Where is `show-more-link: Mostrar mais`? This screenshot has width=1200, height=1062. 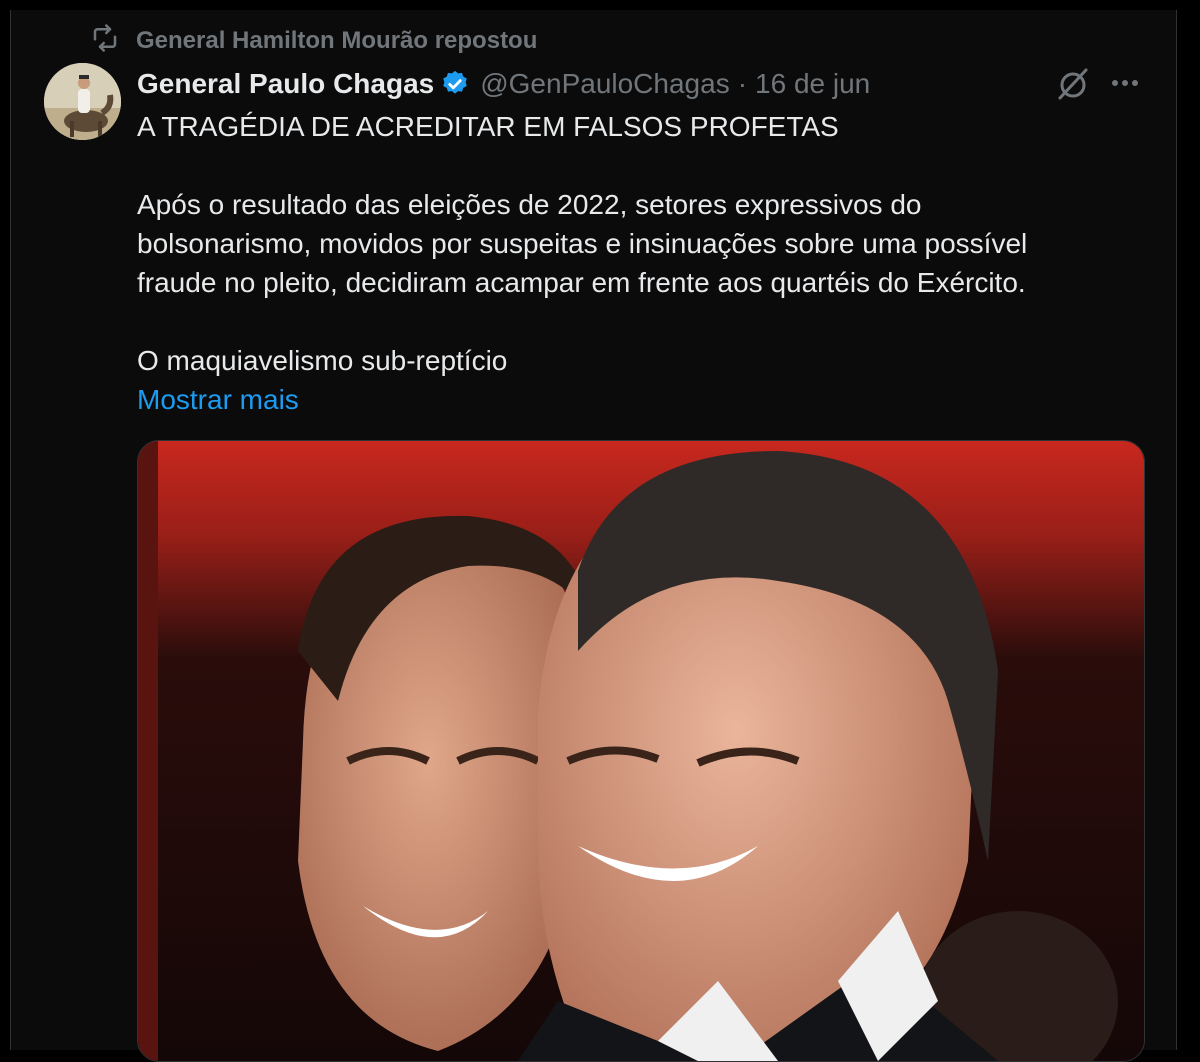
show-more-link: Mostrar mais is located at coordinates (218, 399).